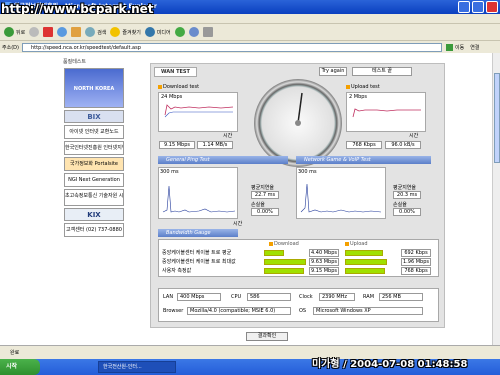 This screenshot has width=500, height=375. What do you see at coordinates (324, 262) in the screenshot?
I see `bw-download-value: 9.63 Mbps` at bounding box center [324, 262].